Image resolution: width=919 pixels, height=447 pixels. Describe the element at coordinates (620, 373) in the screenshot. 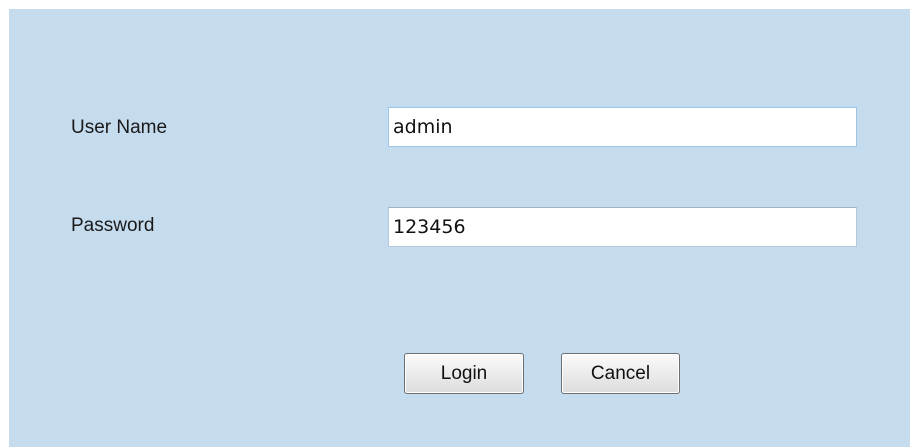

I see `cancel-button: Cancel` at that location.